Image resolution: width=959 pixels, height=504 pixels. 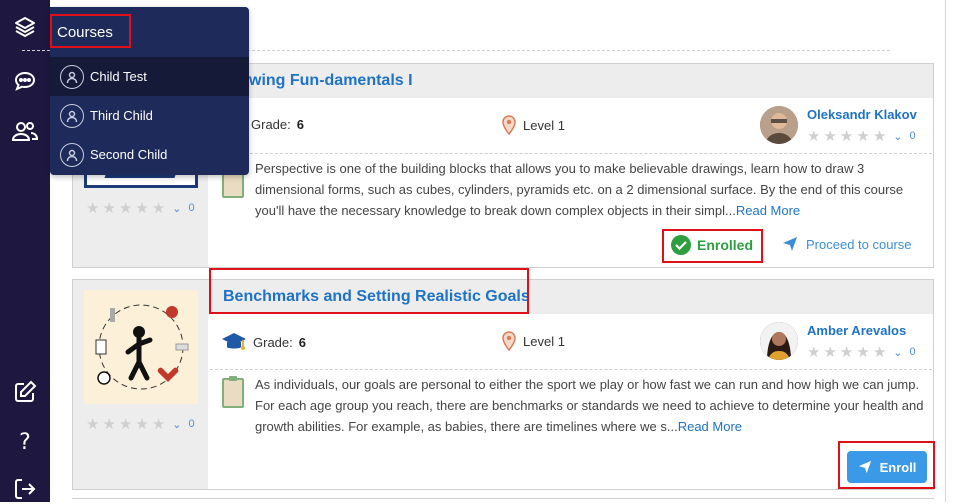 I want to click on proceed-to-course-link: Proceed to course, so click(x=847, y=244).